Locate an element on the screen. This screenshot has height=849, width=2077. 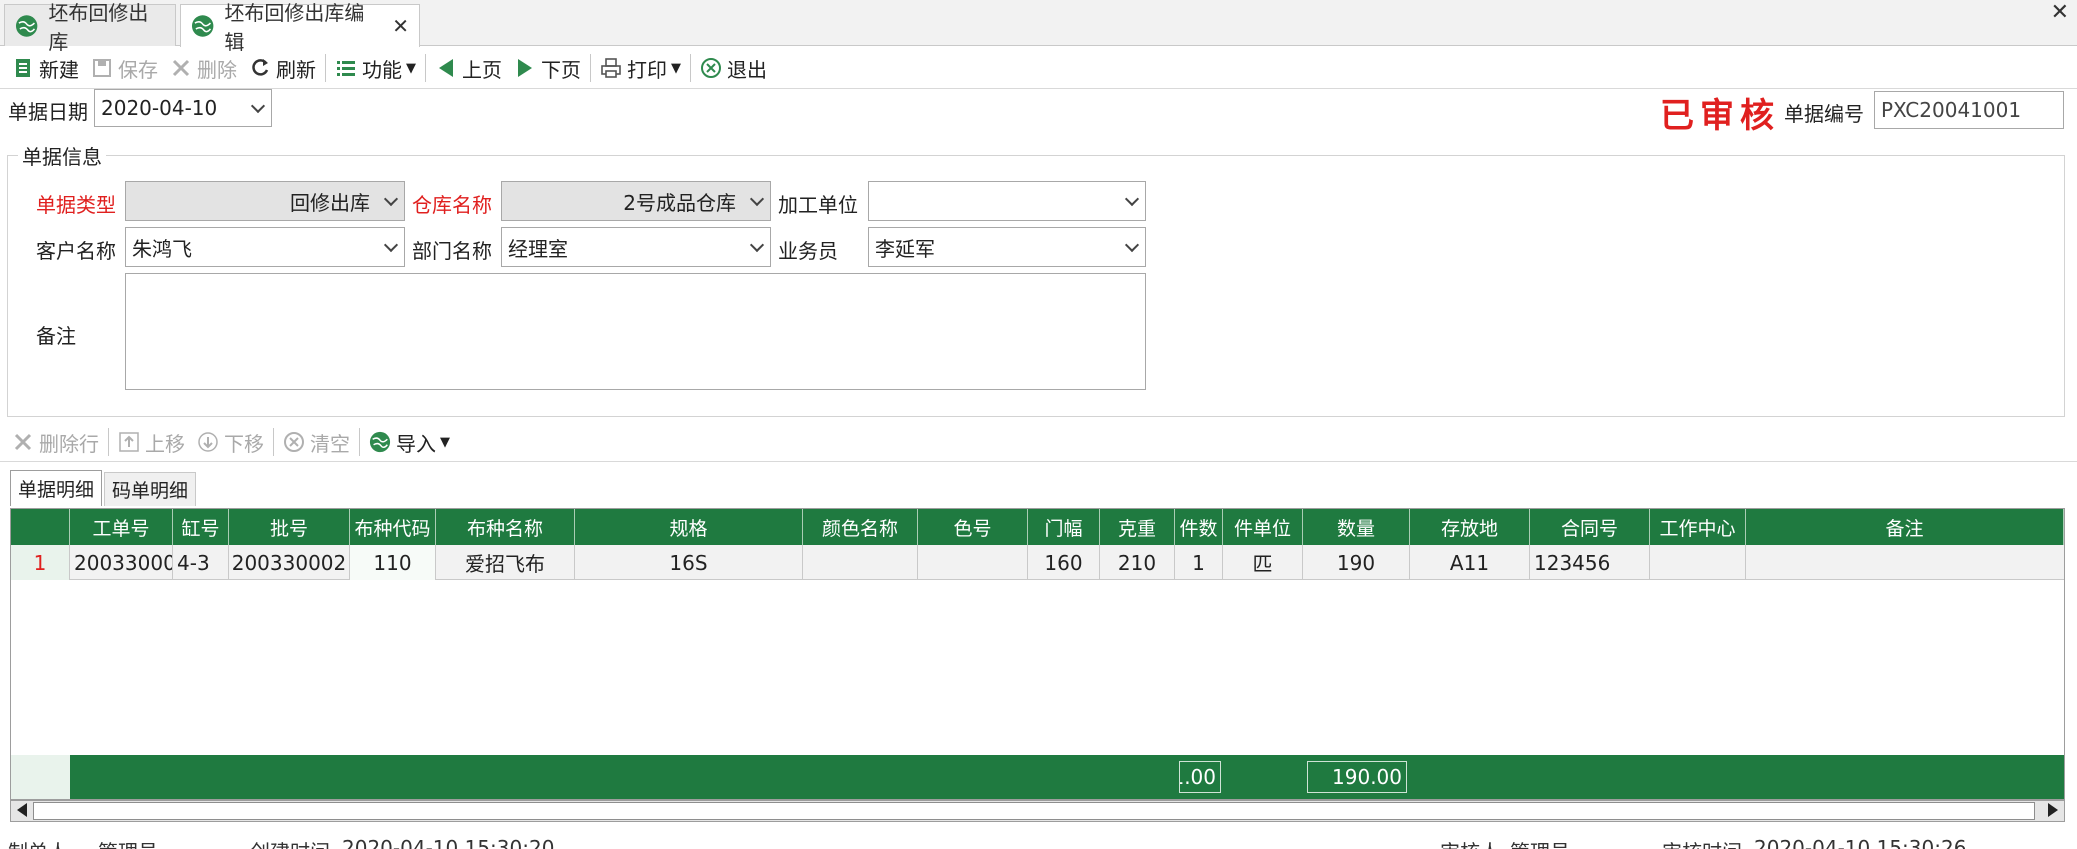
pieces-total: 1.00 is located at coordinates (1200, 777).